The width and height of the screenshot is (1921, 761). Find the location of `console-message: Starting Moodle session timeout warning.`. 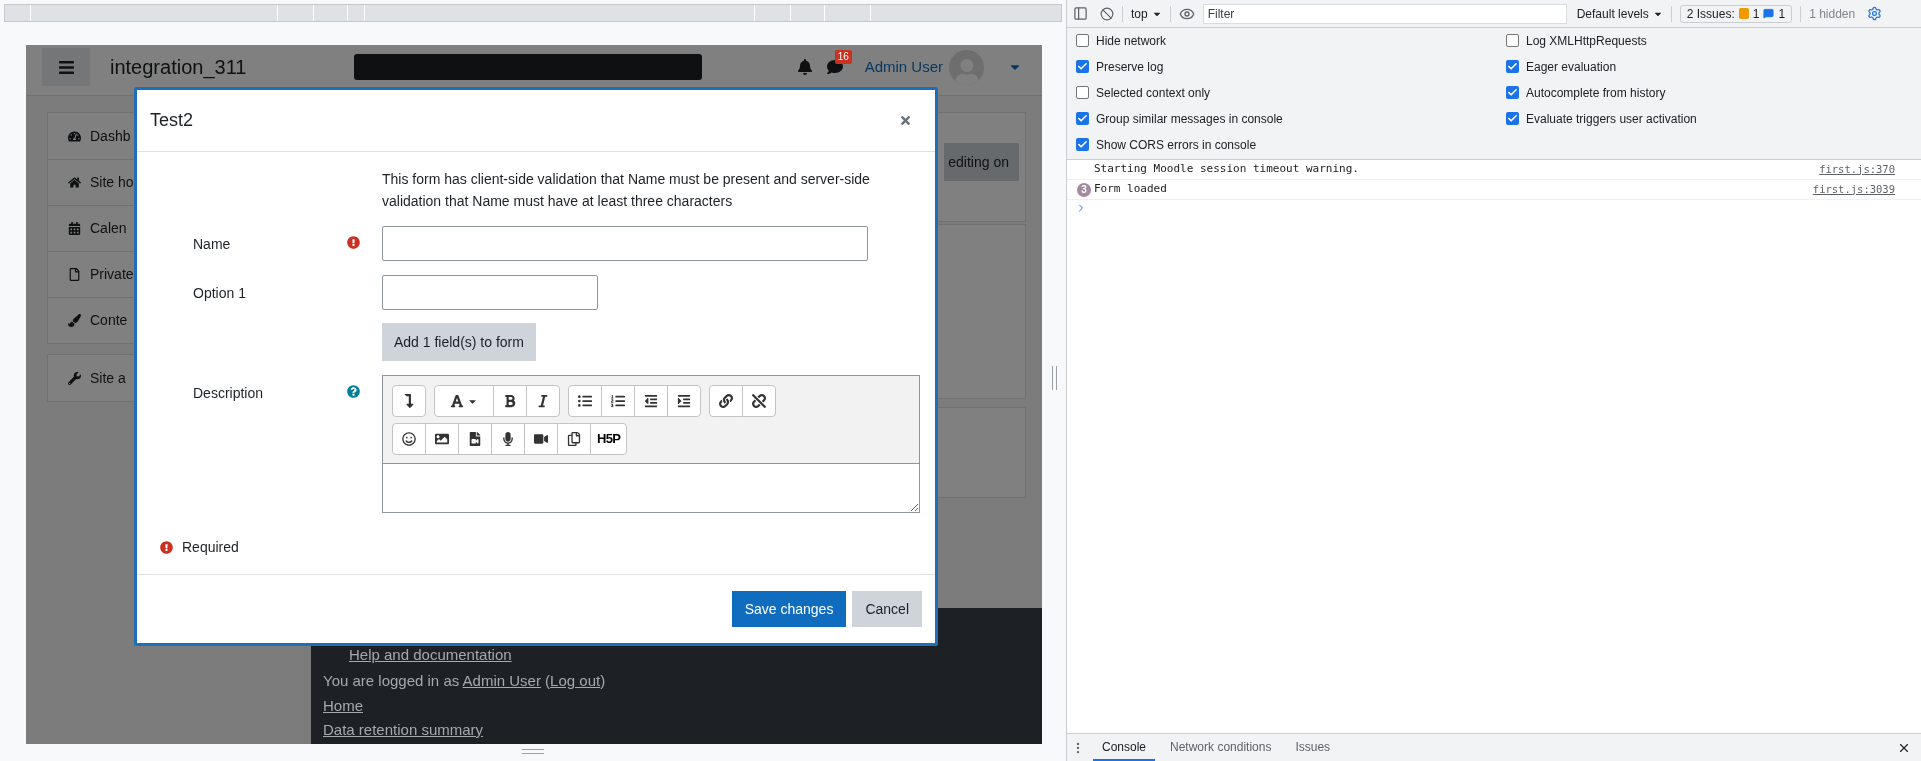

console-message: Starting Moodle session timeout warning. is located at coordinates (1227, 169).